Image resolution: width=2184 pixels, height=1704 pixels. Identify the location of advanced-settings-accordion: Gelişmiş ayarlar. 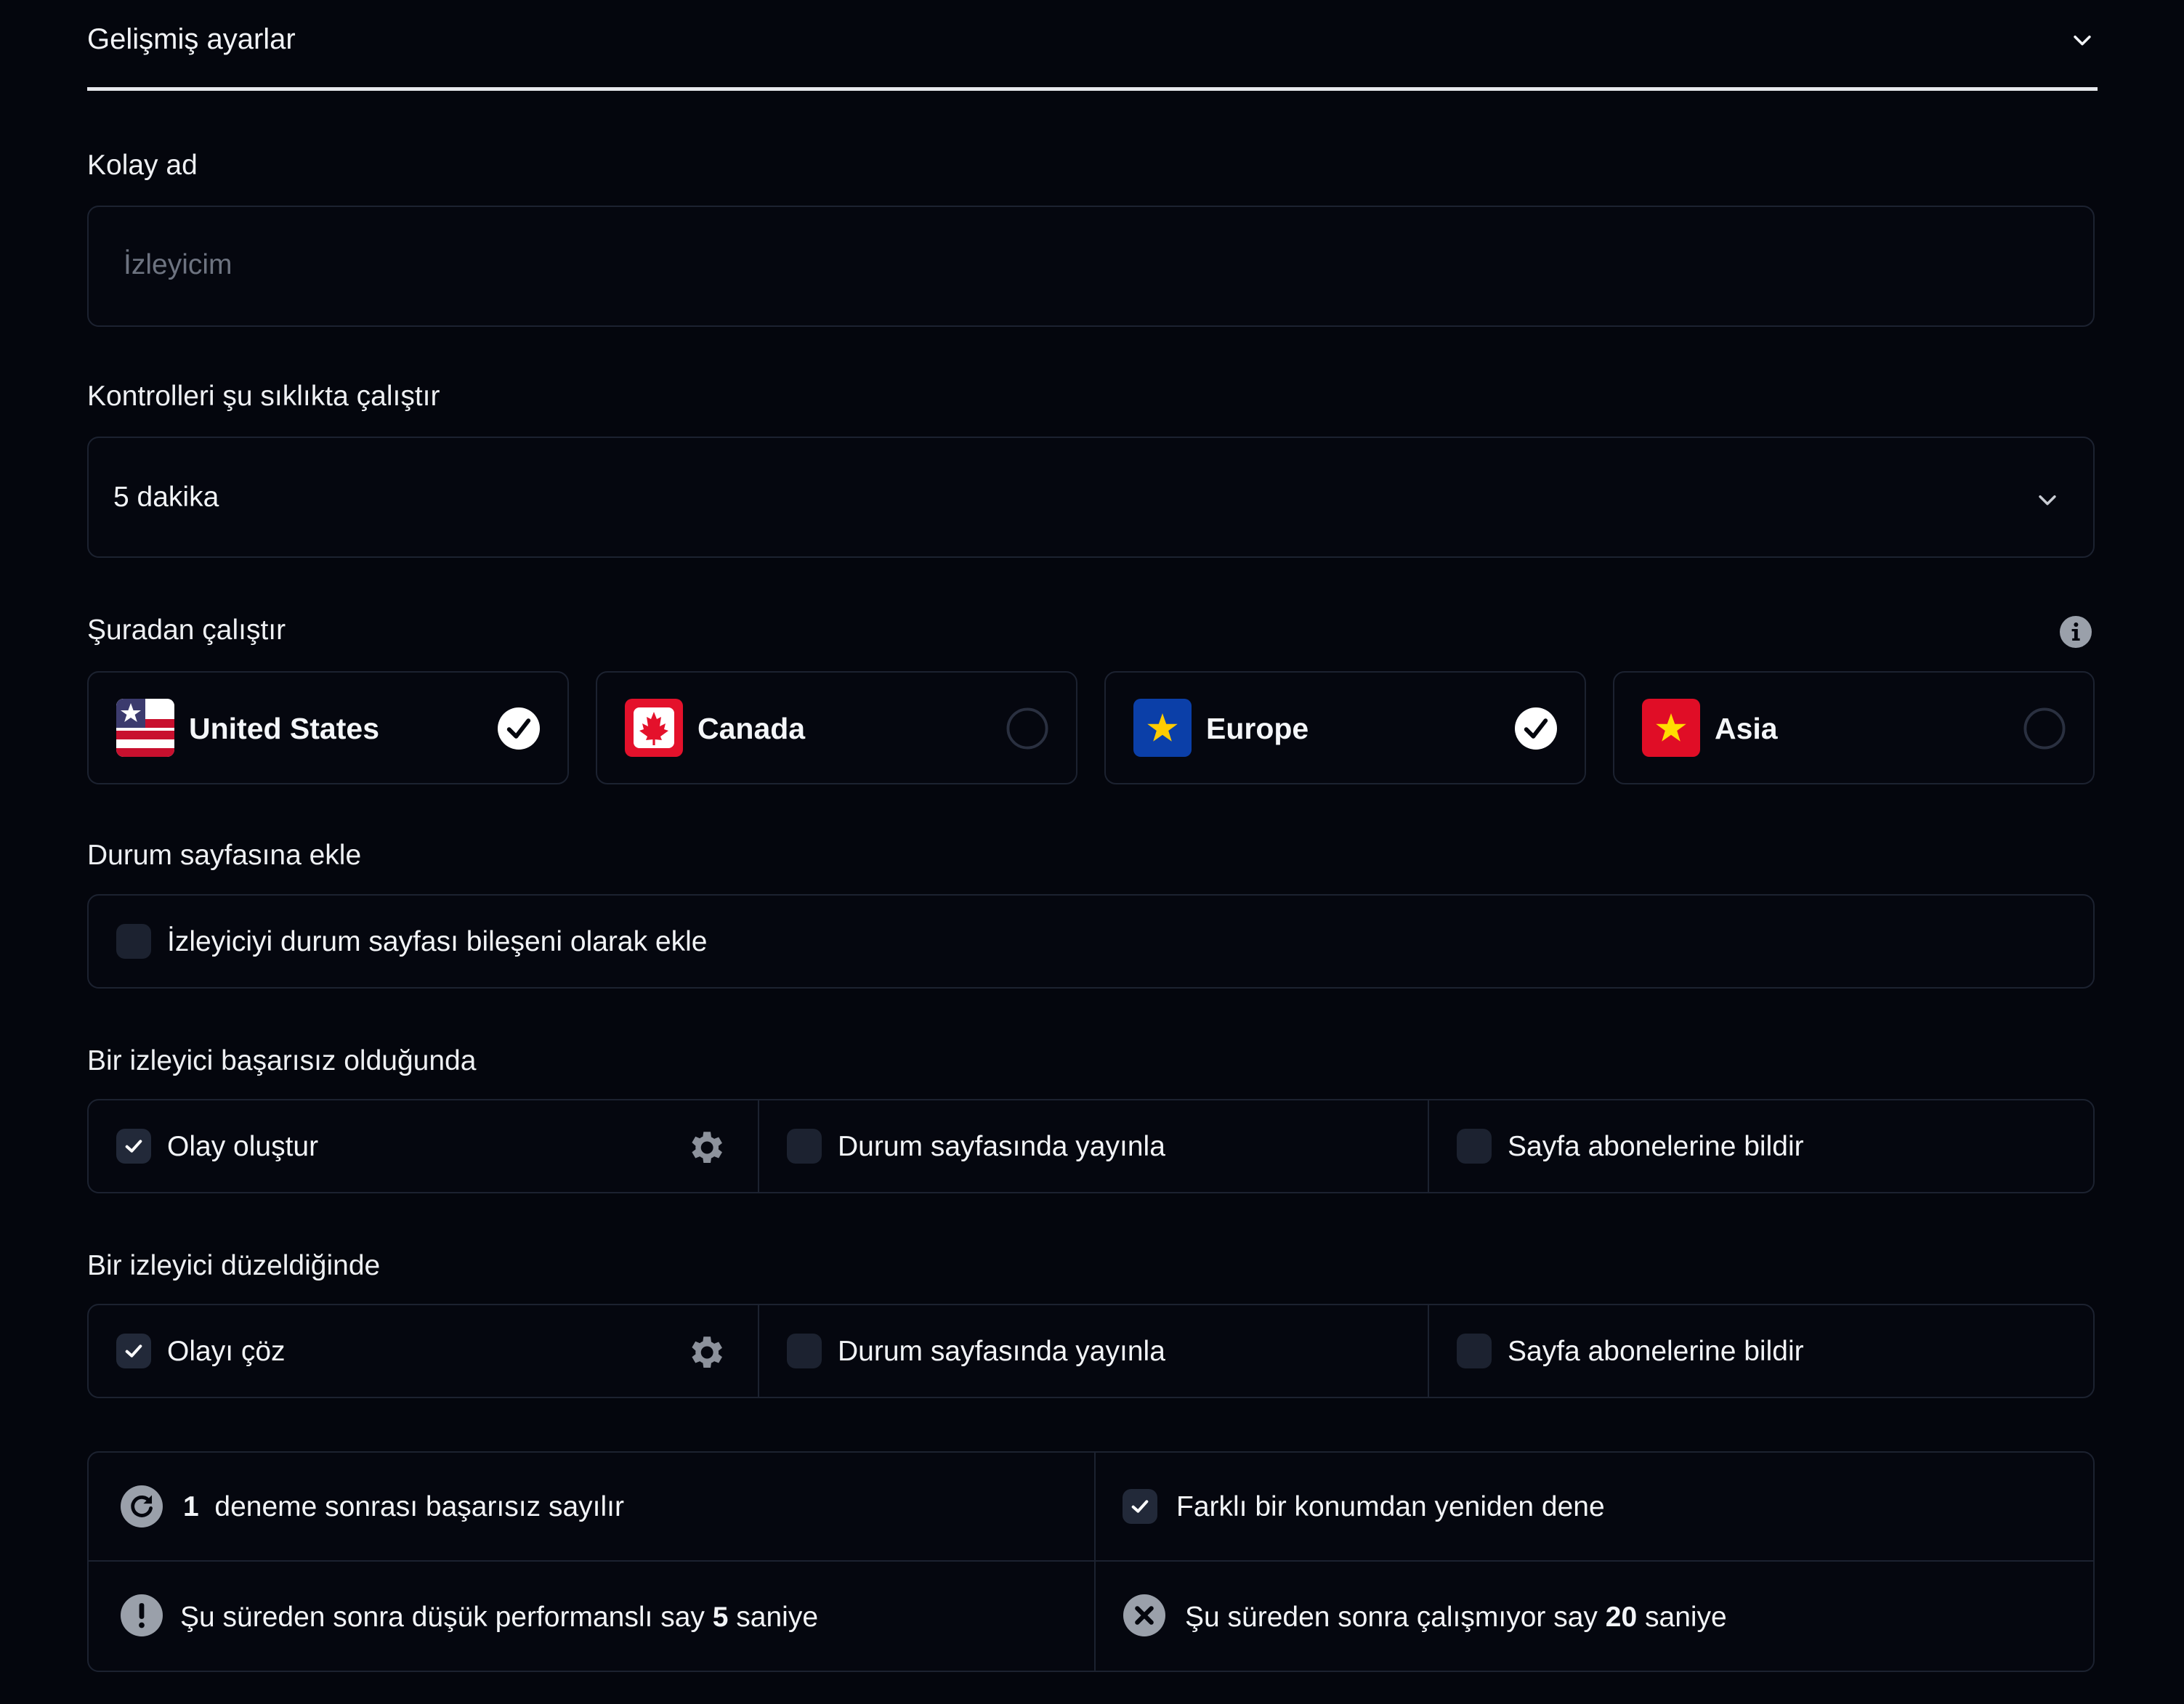
(1092, 45).